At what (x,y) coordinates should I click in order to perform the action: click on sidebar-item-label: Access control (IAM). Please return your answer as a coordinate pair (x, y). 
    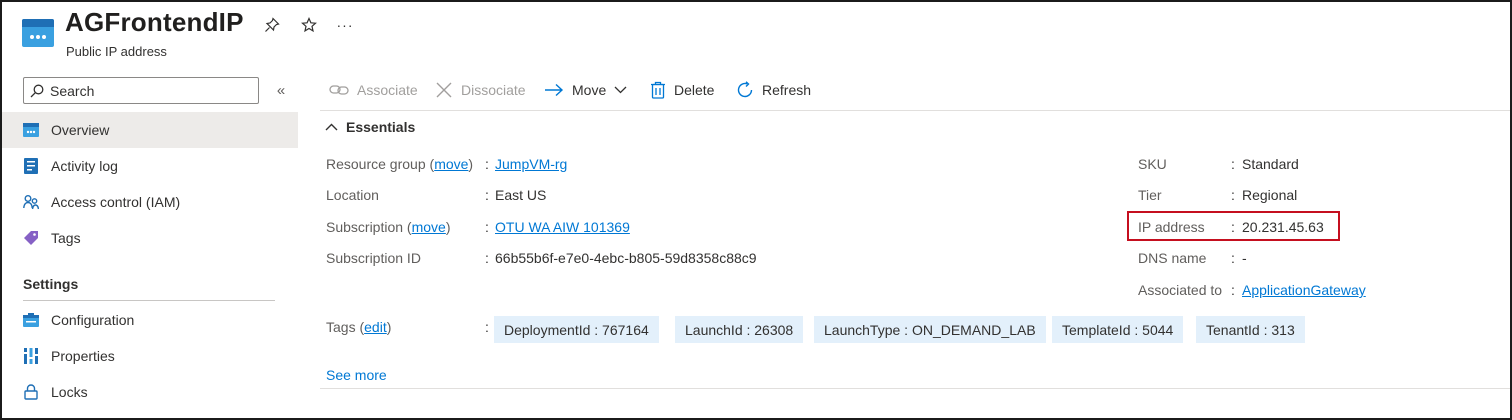
    Looking at the image, I should click on (116, 202).